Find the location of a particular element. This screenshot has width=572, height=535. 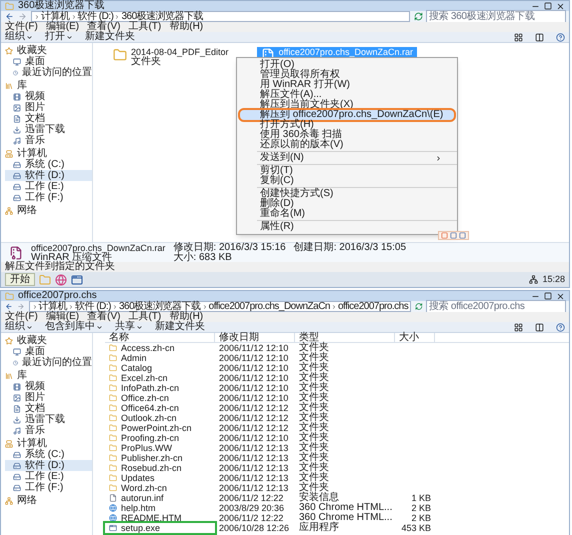

file-name-cell: Updates is located at coordinates (160, 478).